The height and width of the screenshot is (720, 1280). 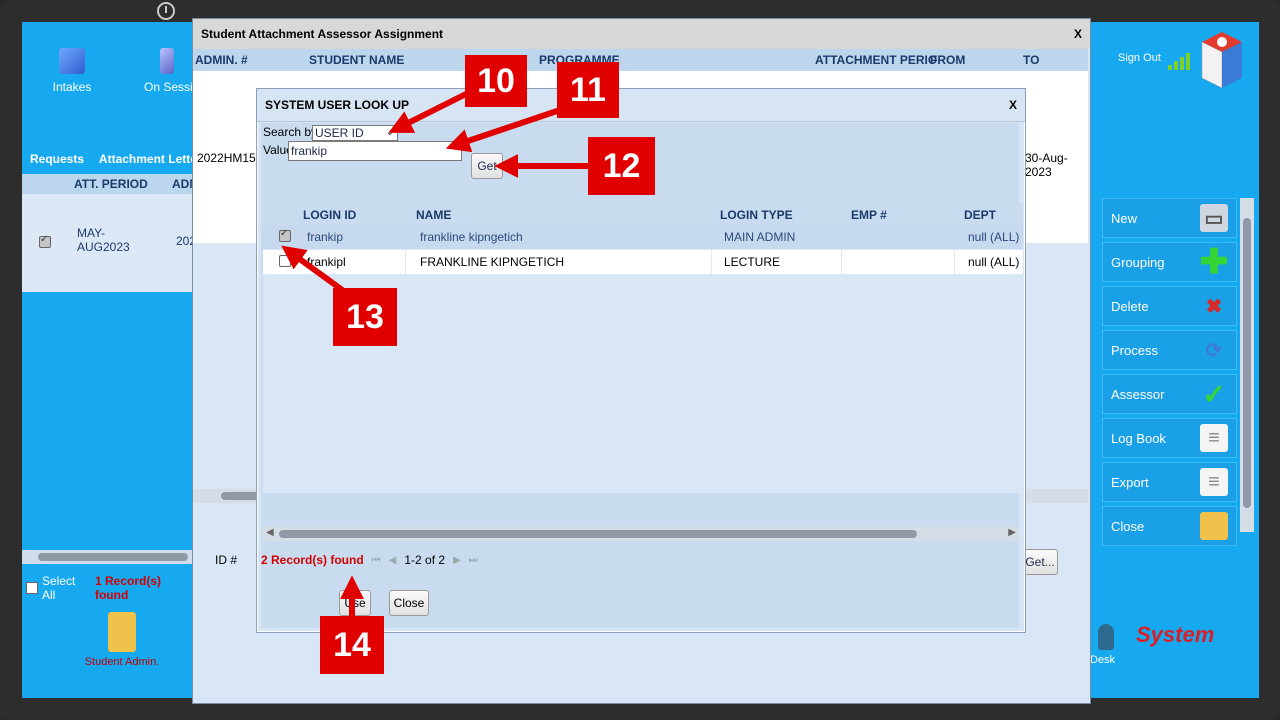 What do you see at coordinates (1139, 58) in the screenshot?
I see `sign-out-link: Sign Out` at bounding box center [1139, 58].